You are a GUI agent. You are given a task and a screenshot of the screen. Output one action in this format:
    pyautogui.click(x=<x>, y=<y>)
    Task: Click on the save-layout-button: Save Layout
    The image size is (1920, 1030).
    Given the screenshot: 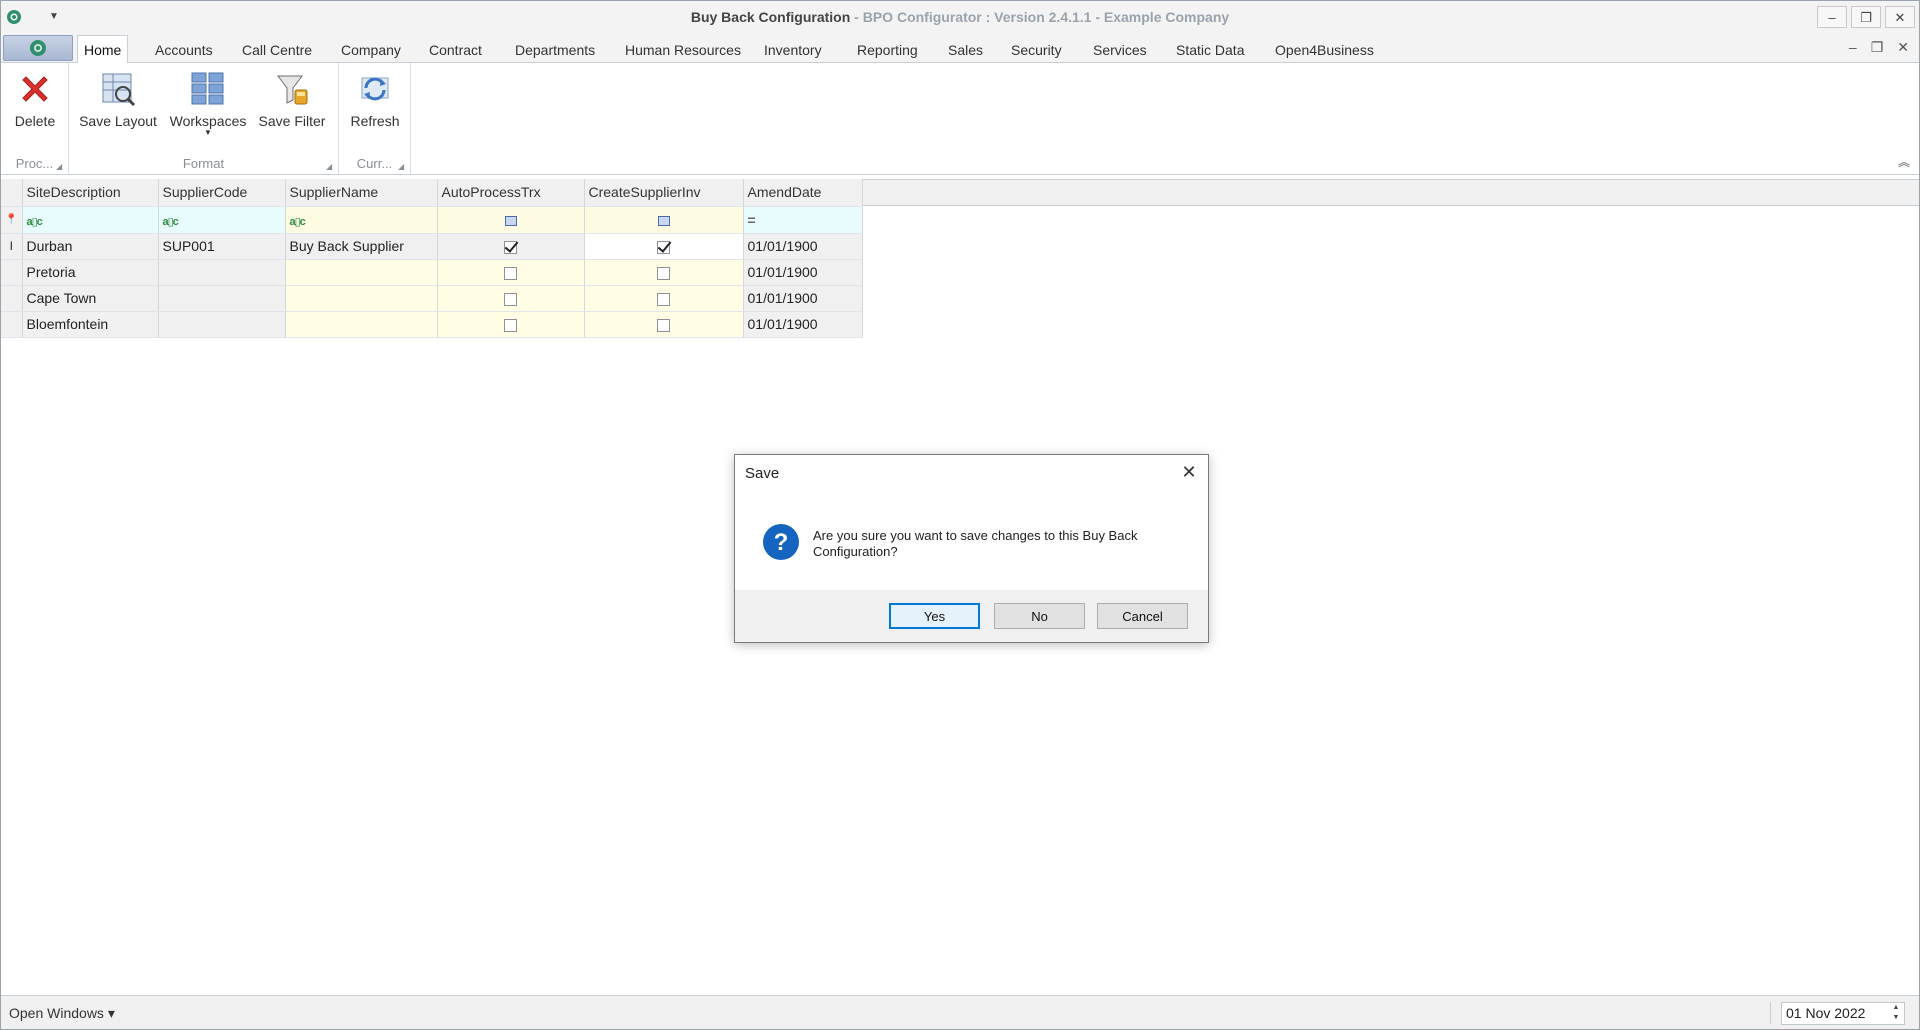 What is the action you would take?
    pyautogui.click(x=118, y=103)
    